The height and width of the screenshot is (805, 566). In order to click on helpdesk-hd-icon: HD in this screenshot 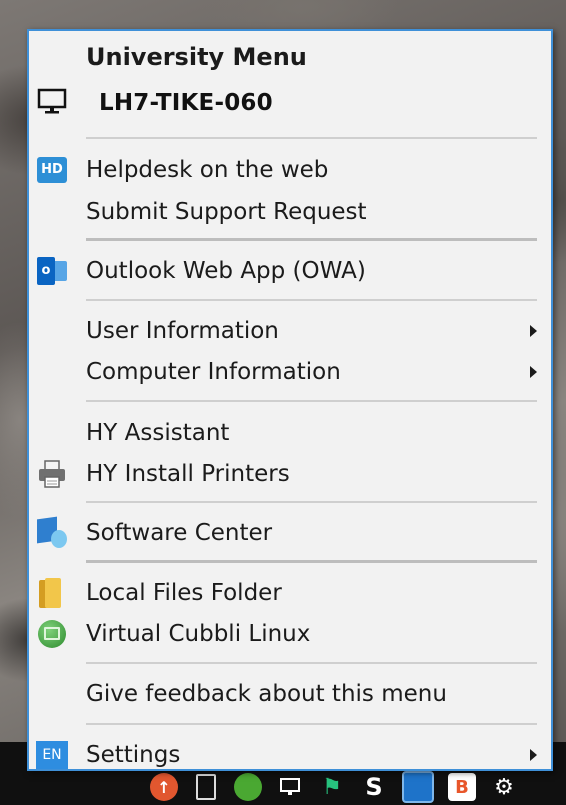, I will do `click(52, 170)`.